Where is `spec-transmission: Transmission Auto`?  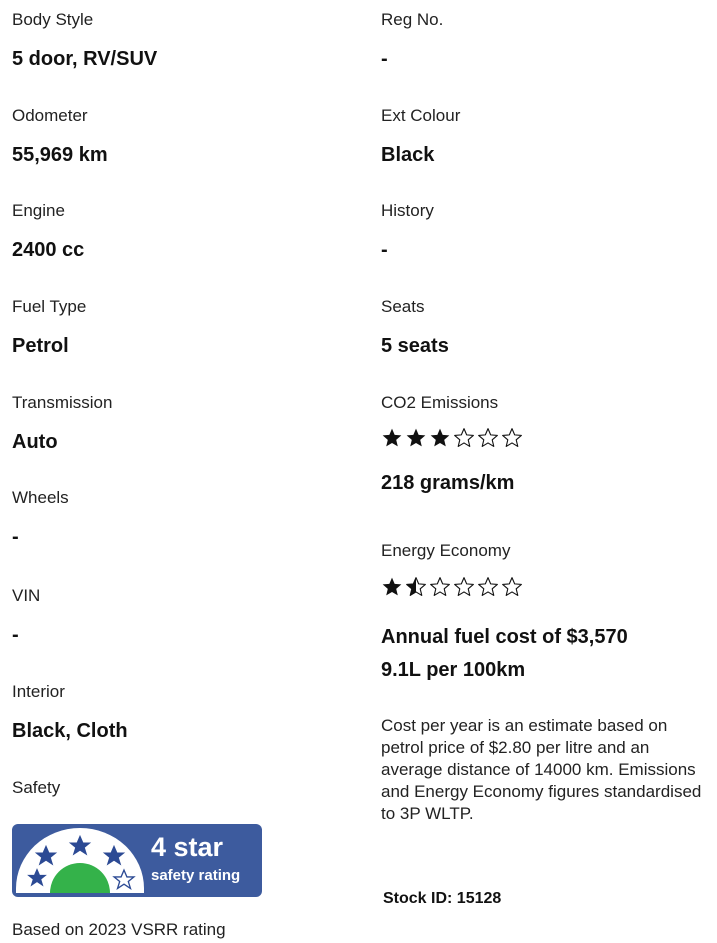 spec-transmission: Transmission Auto is located at coordinates (62, 423).